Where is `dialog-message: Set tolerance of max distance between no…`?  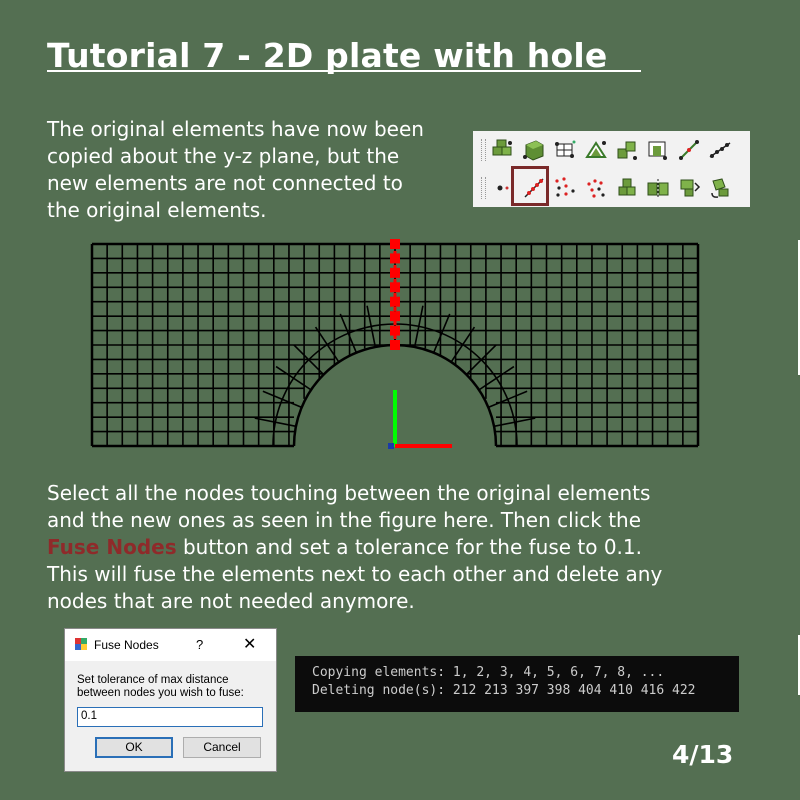 dialog-message: Set tolerance of max distance between no… is located at coordinates (160, 686).